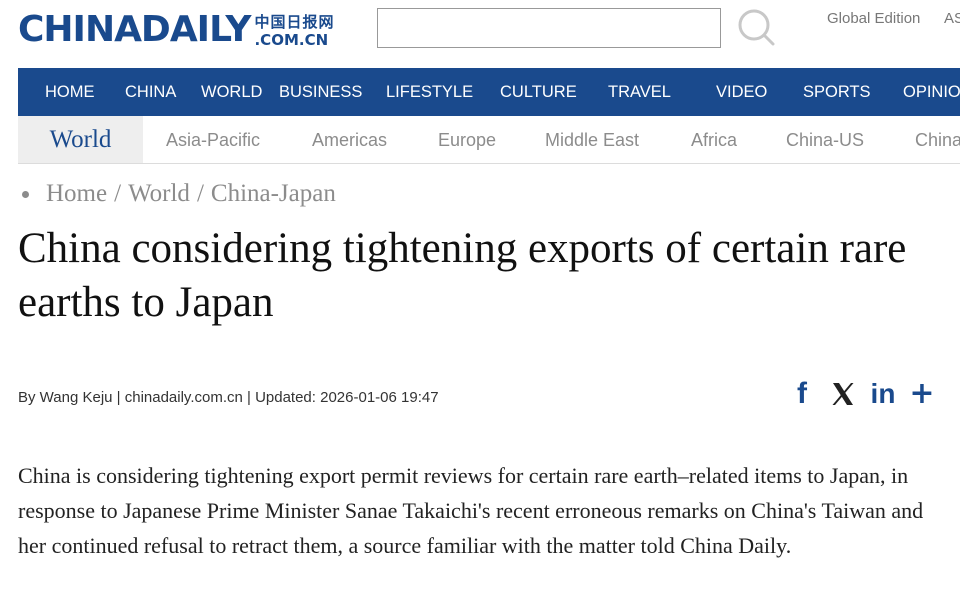  I want to click on asia-edition-link: ASIA, so click(952, 18).